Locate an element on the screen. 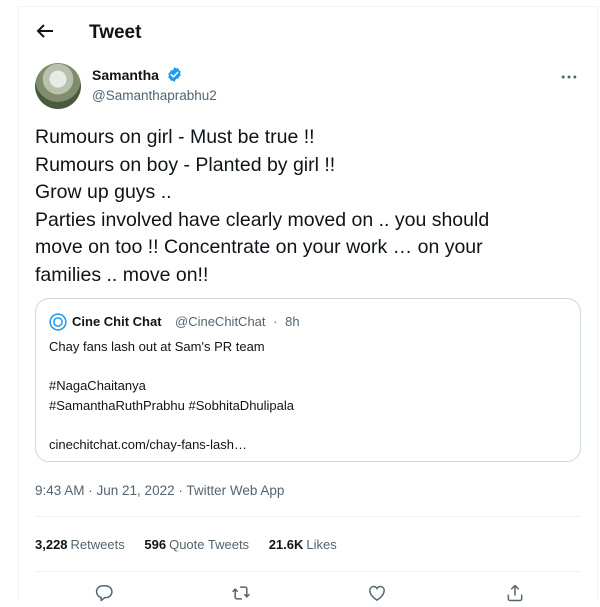 The height and width of the screenshot is (607, 600). author-name: Samantha is located at coordinates (125, 75).